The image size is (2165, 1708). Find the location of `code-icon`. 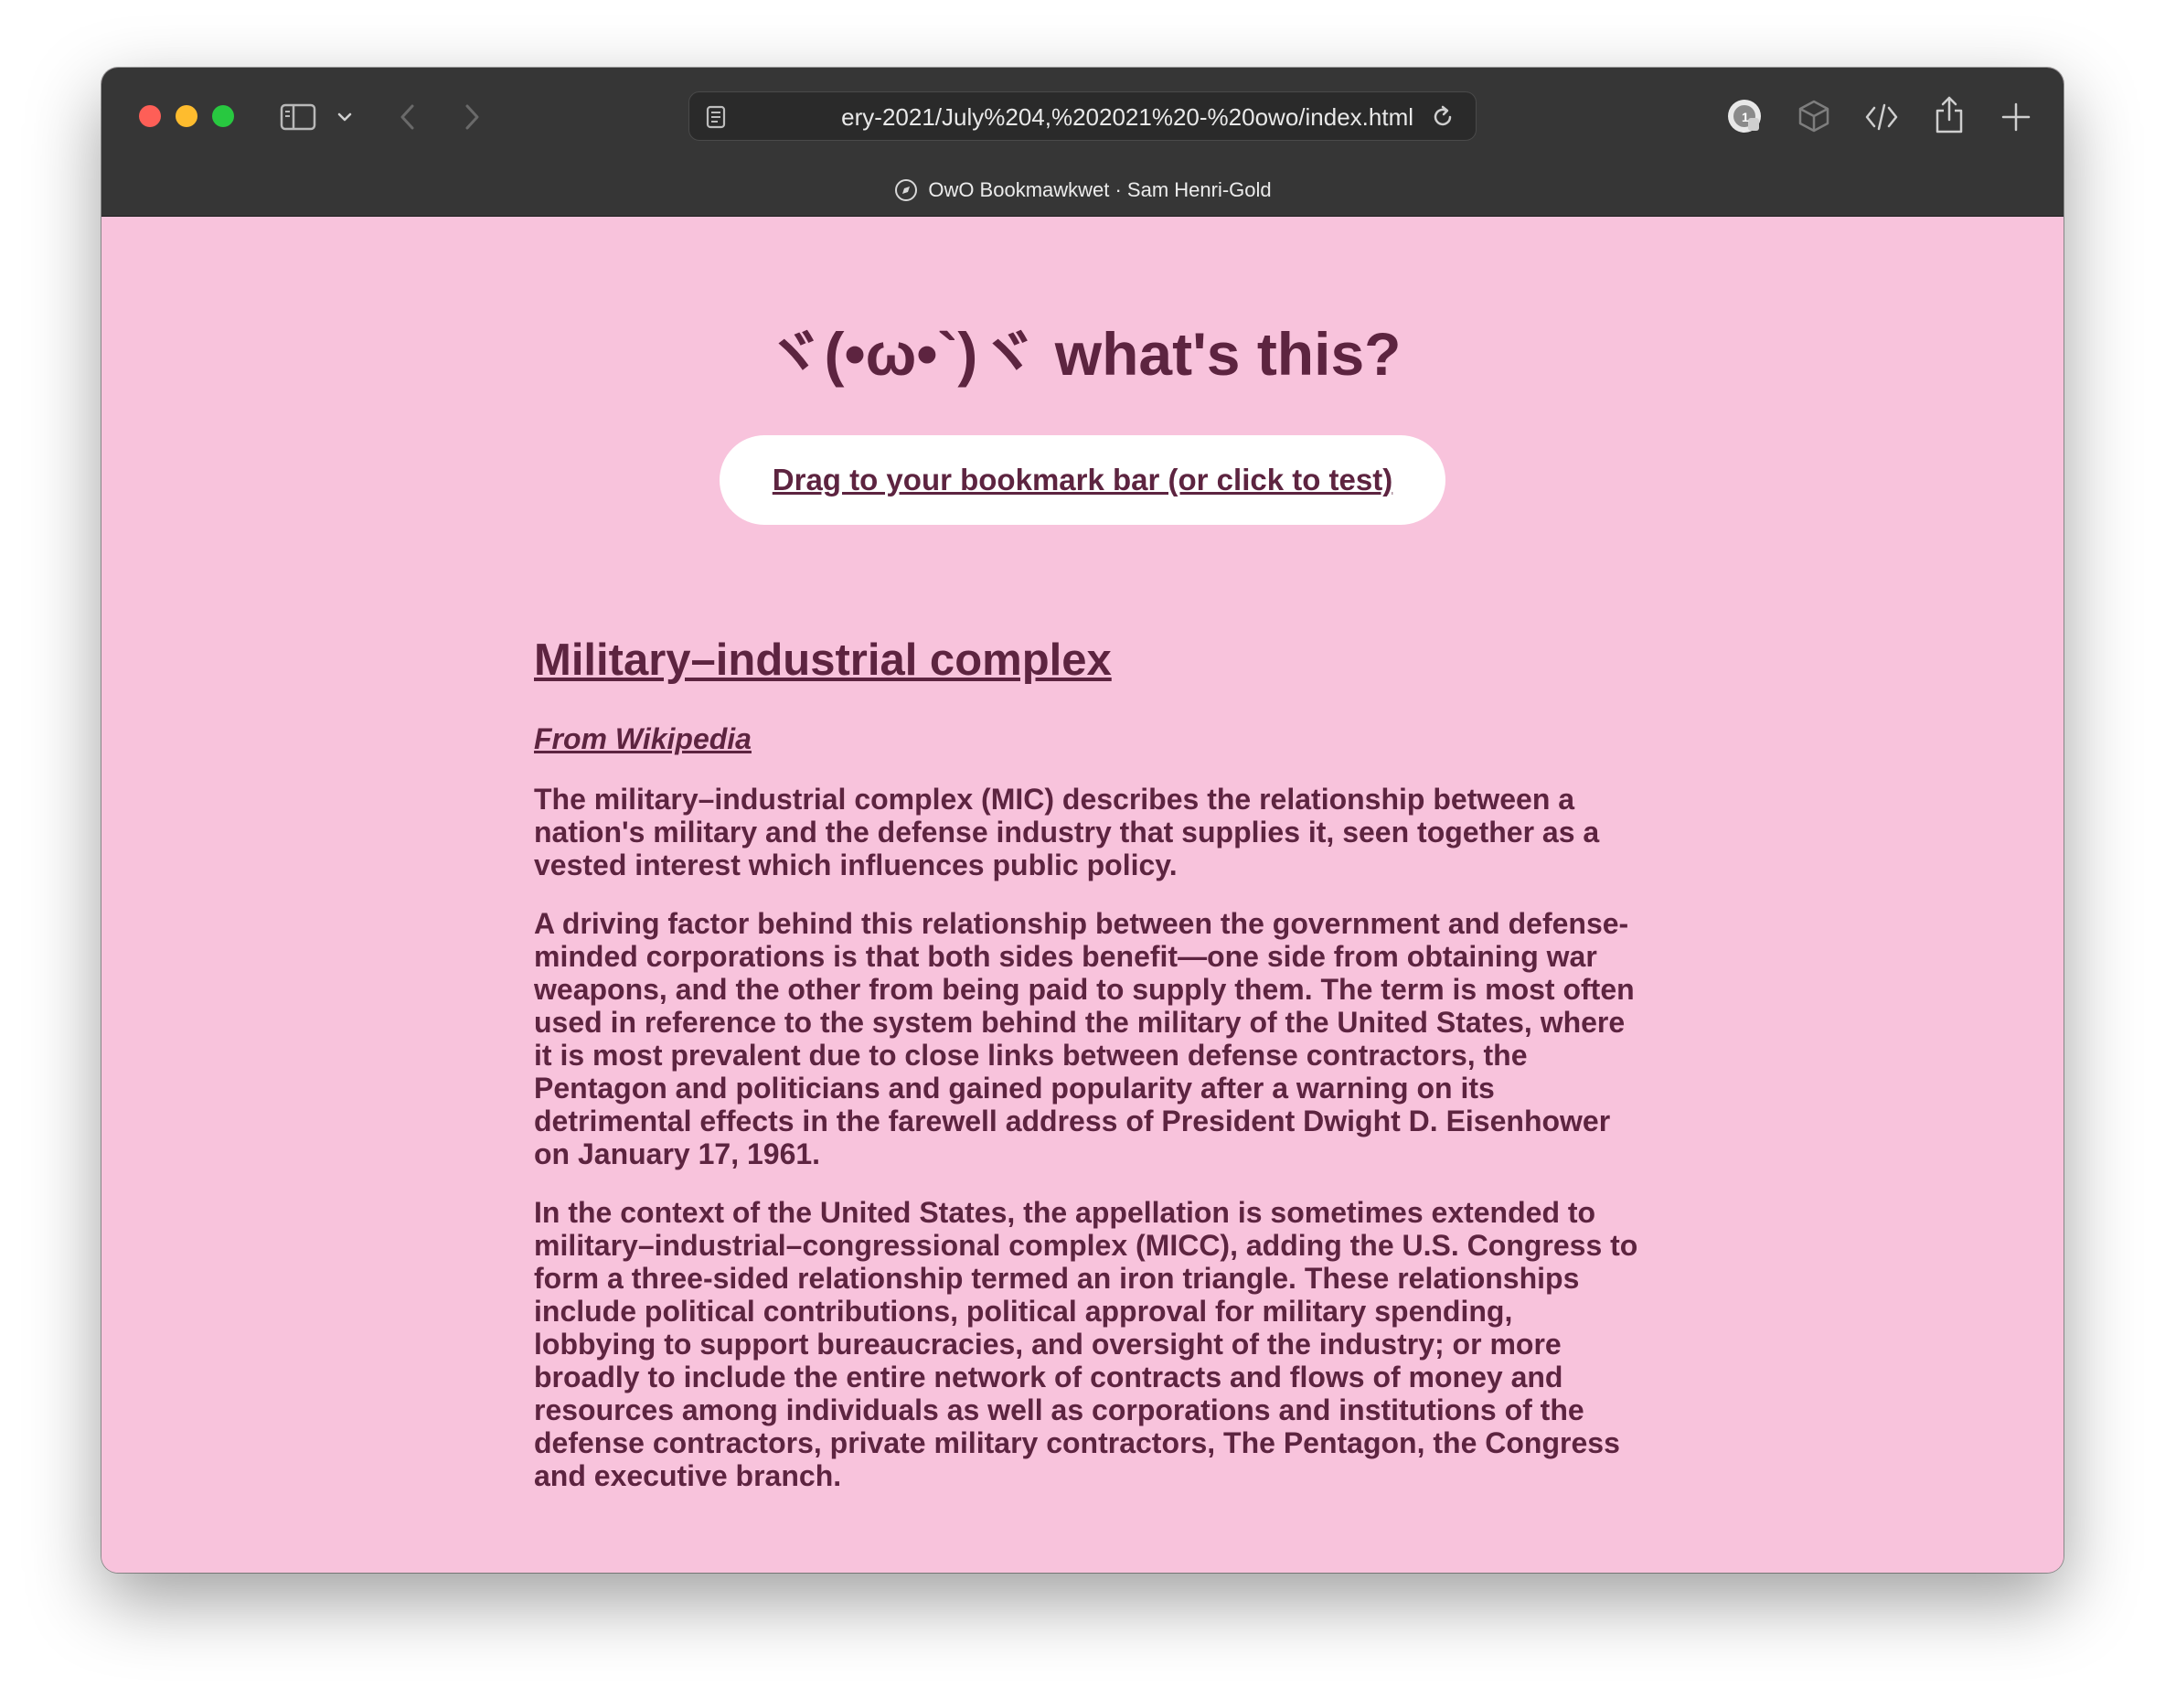

code-icon is located at coordinates (1881, 117).